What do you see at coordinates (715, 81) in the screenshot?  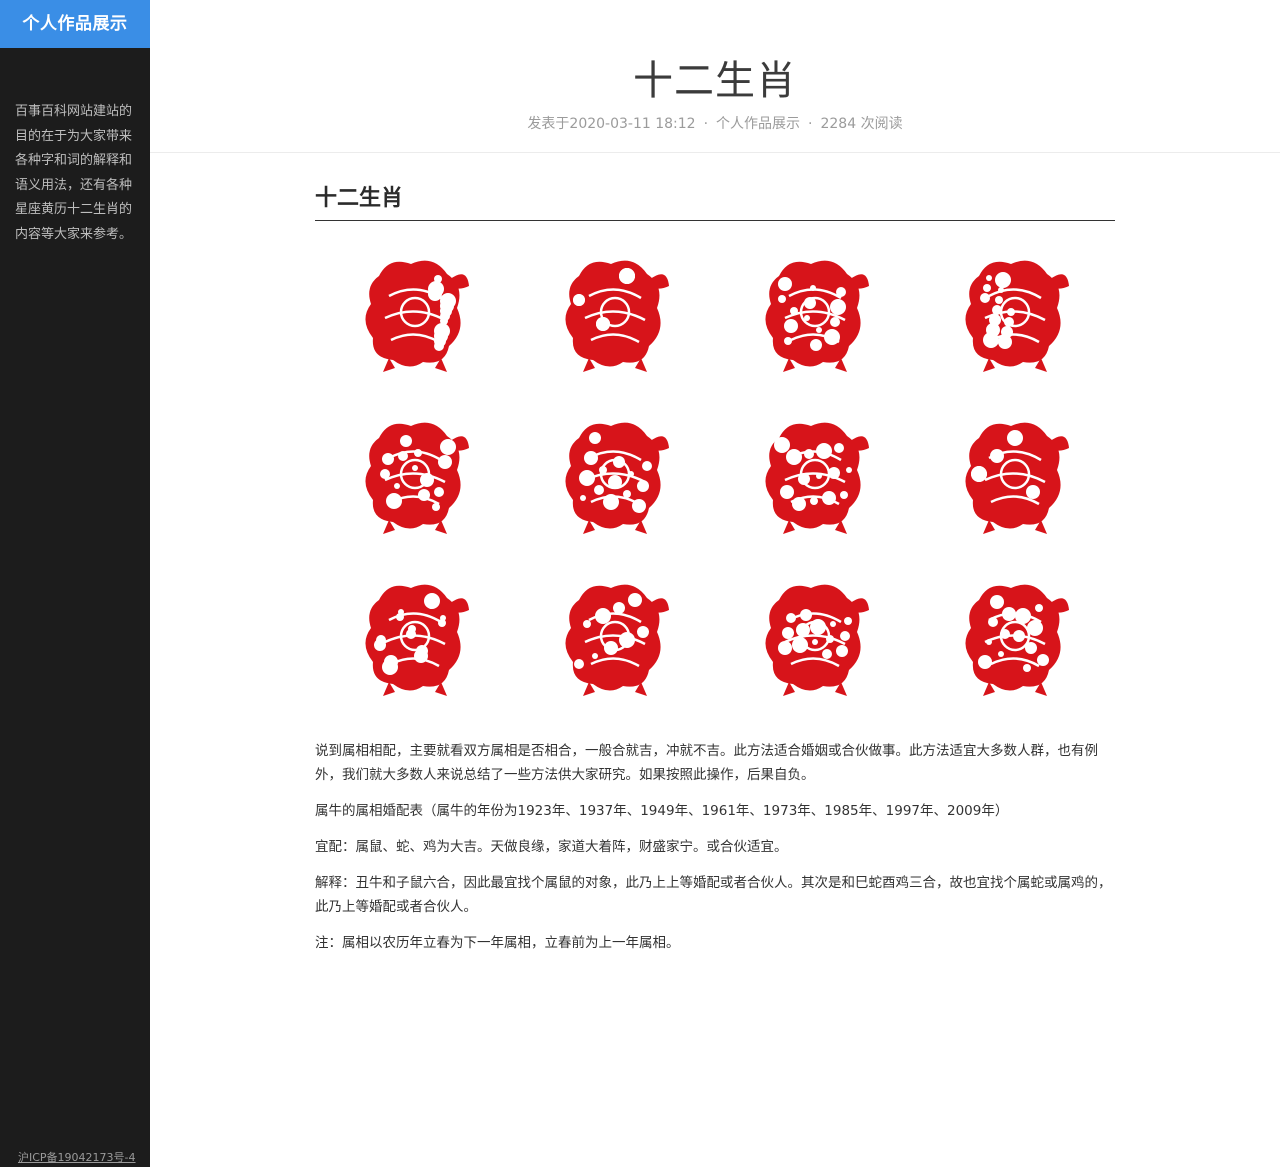 I see `post-title: 十二生肖` at bounding box center [715, 81].